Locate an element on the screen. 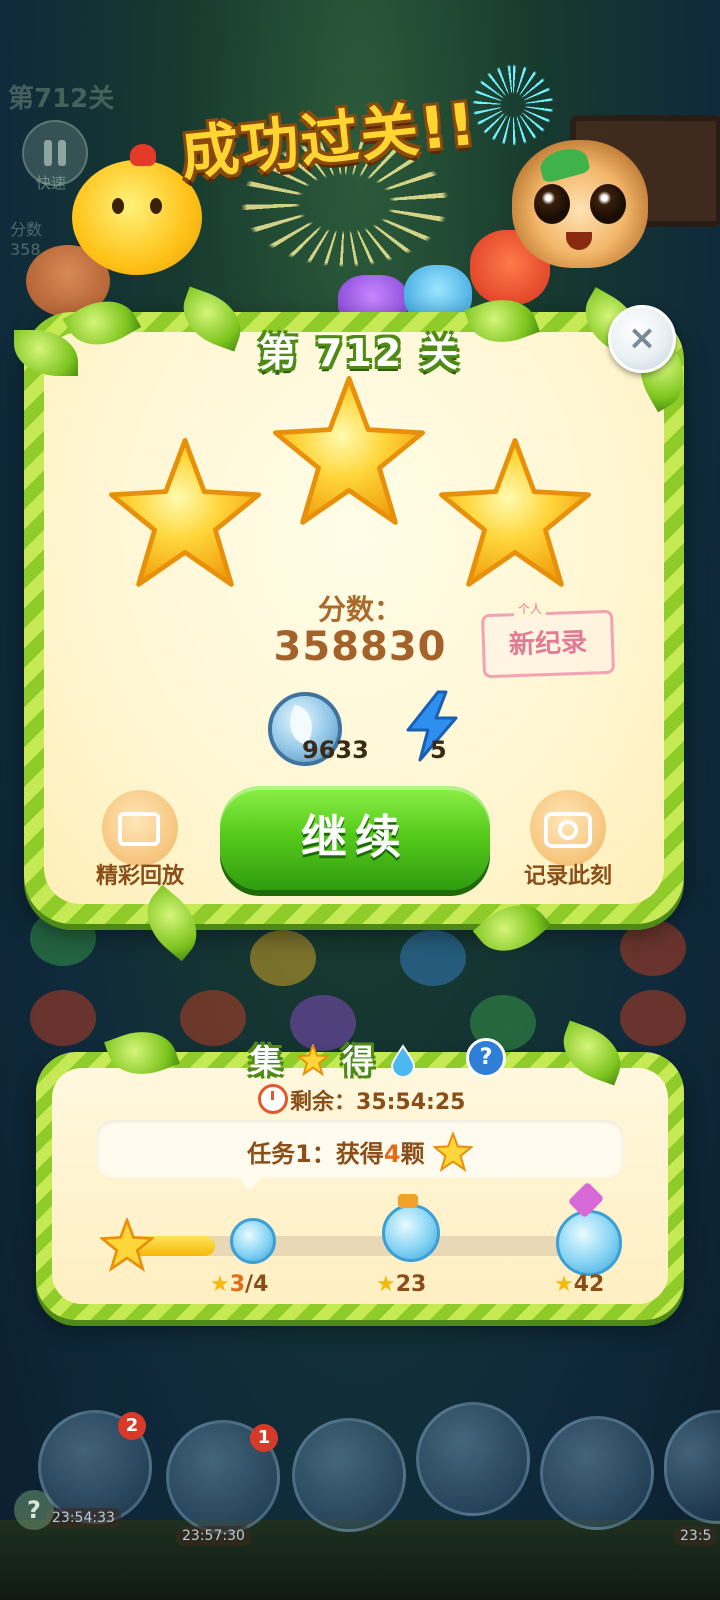  help-question-icon: ? is located at coordinates (34, 1510).